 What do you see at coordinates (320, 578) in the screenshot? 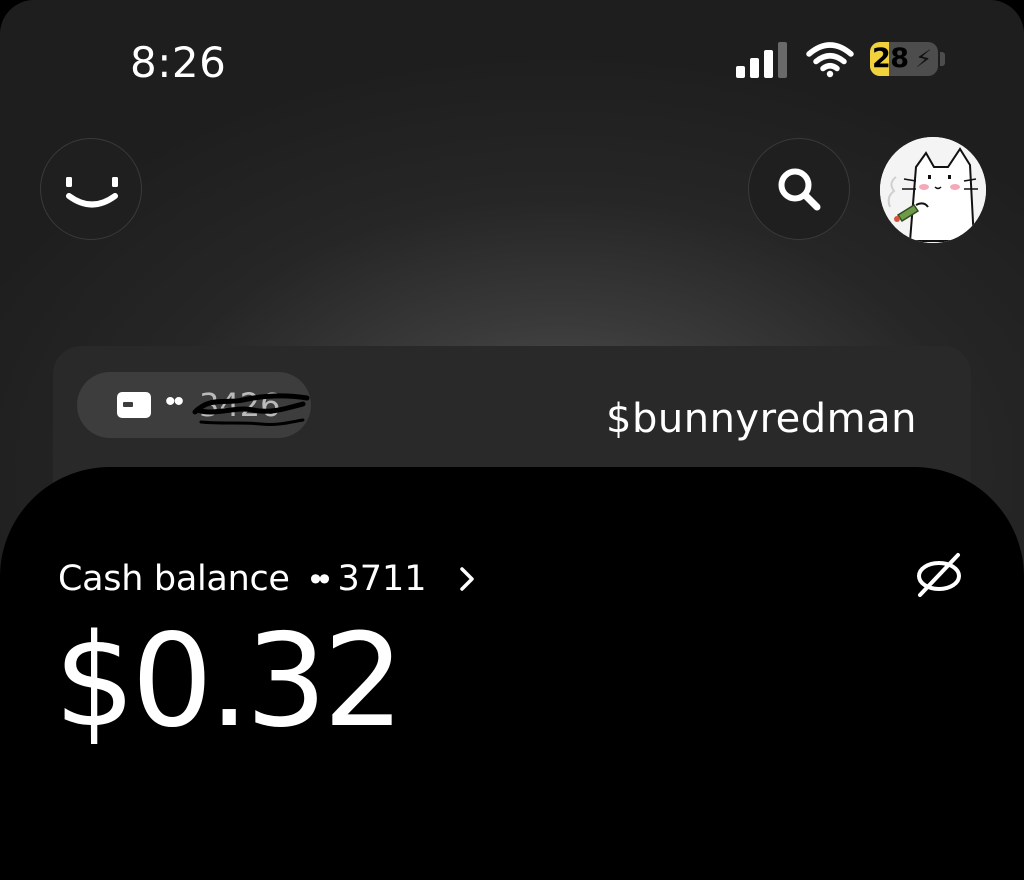
I see `account-dots: ••` at bounding box center [320, 578].